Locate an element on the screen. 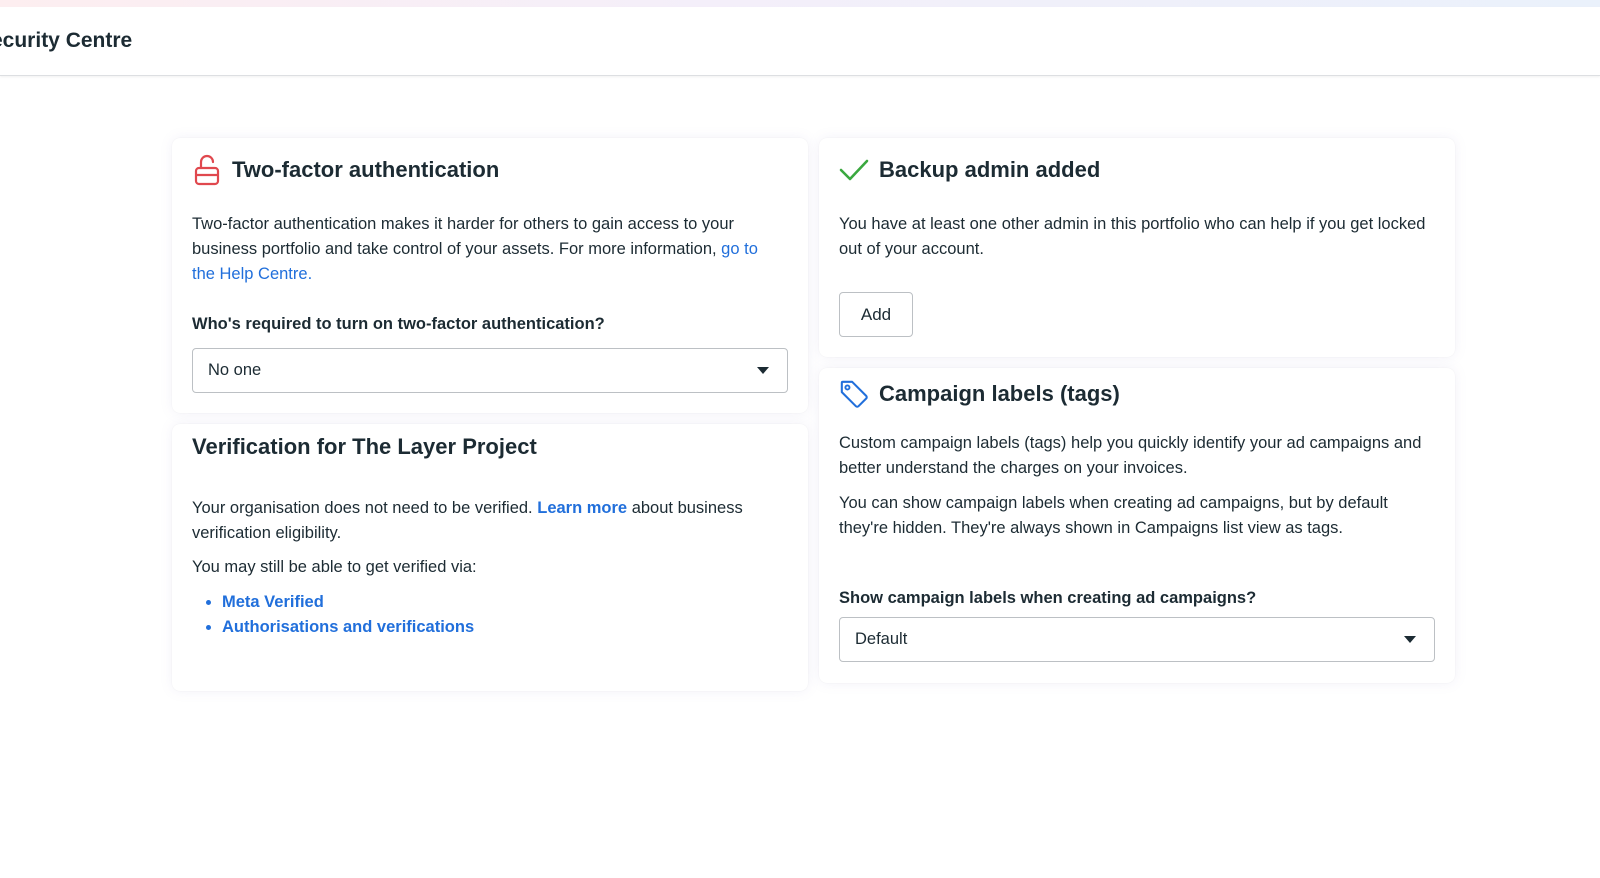  unlocked-padlock-icon is located at coordinates (207, 170).